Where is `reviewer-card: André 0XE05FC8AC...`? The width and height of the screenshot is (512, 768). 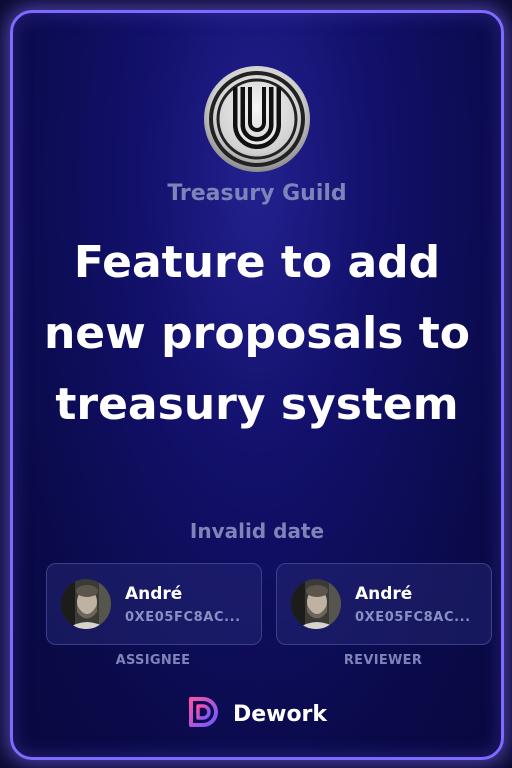
reviewer-card: André 0XE05FC8AC... is located at coordinates (384, 604).